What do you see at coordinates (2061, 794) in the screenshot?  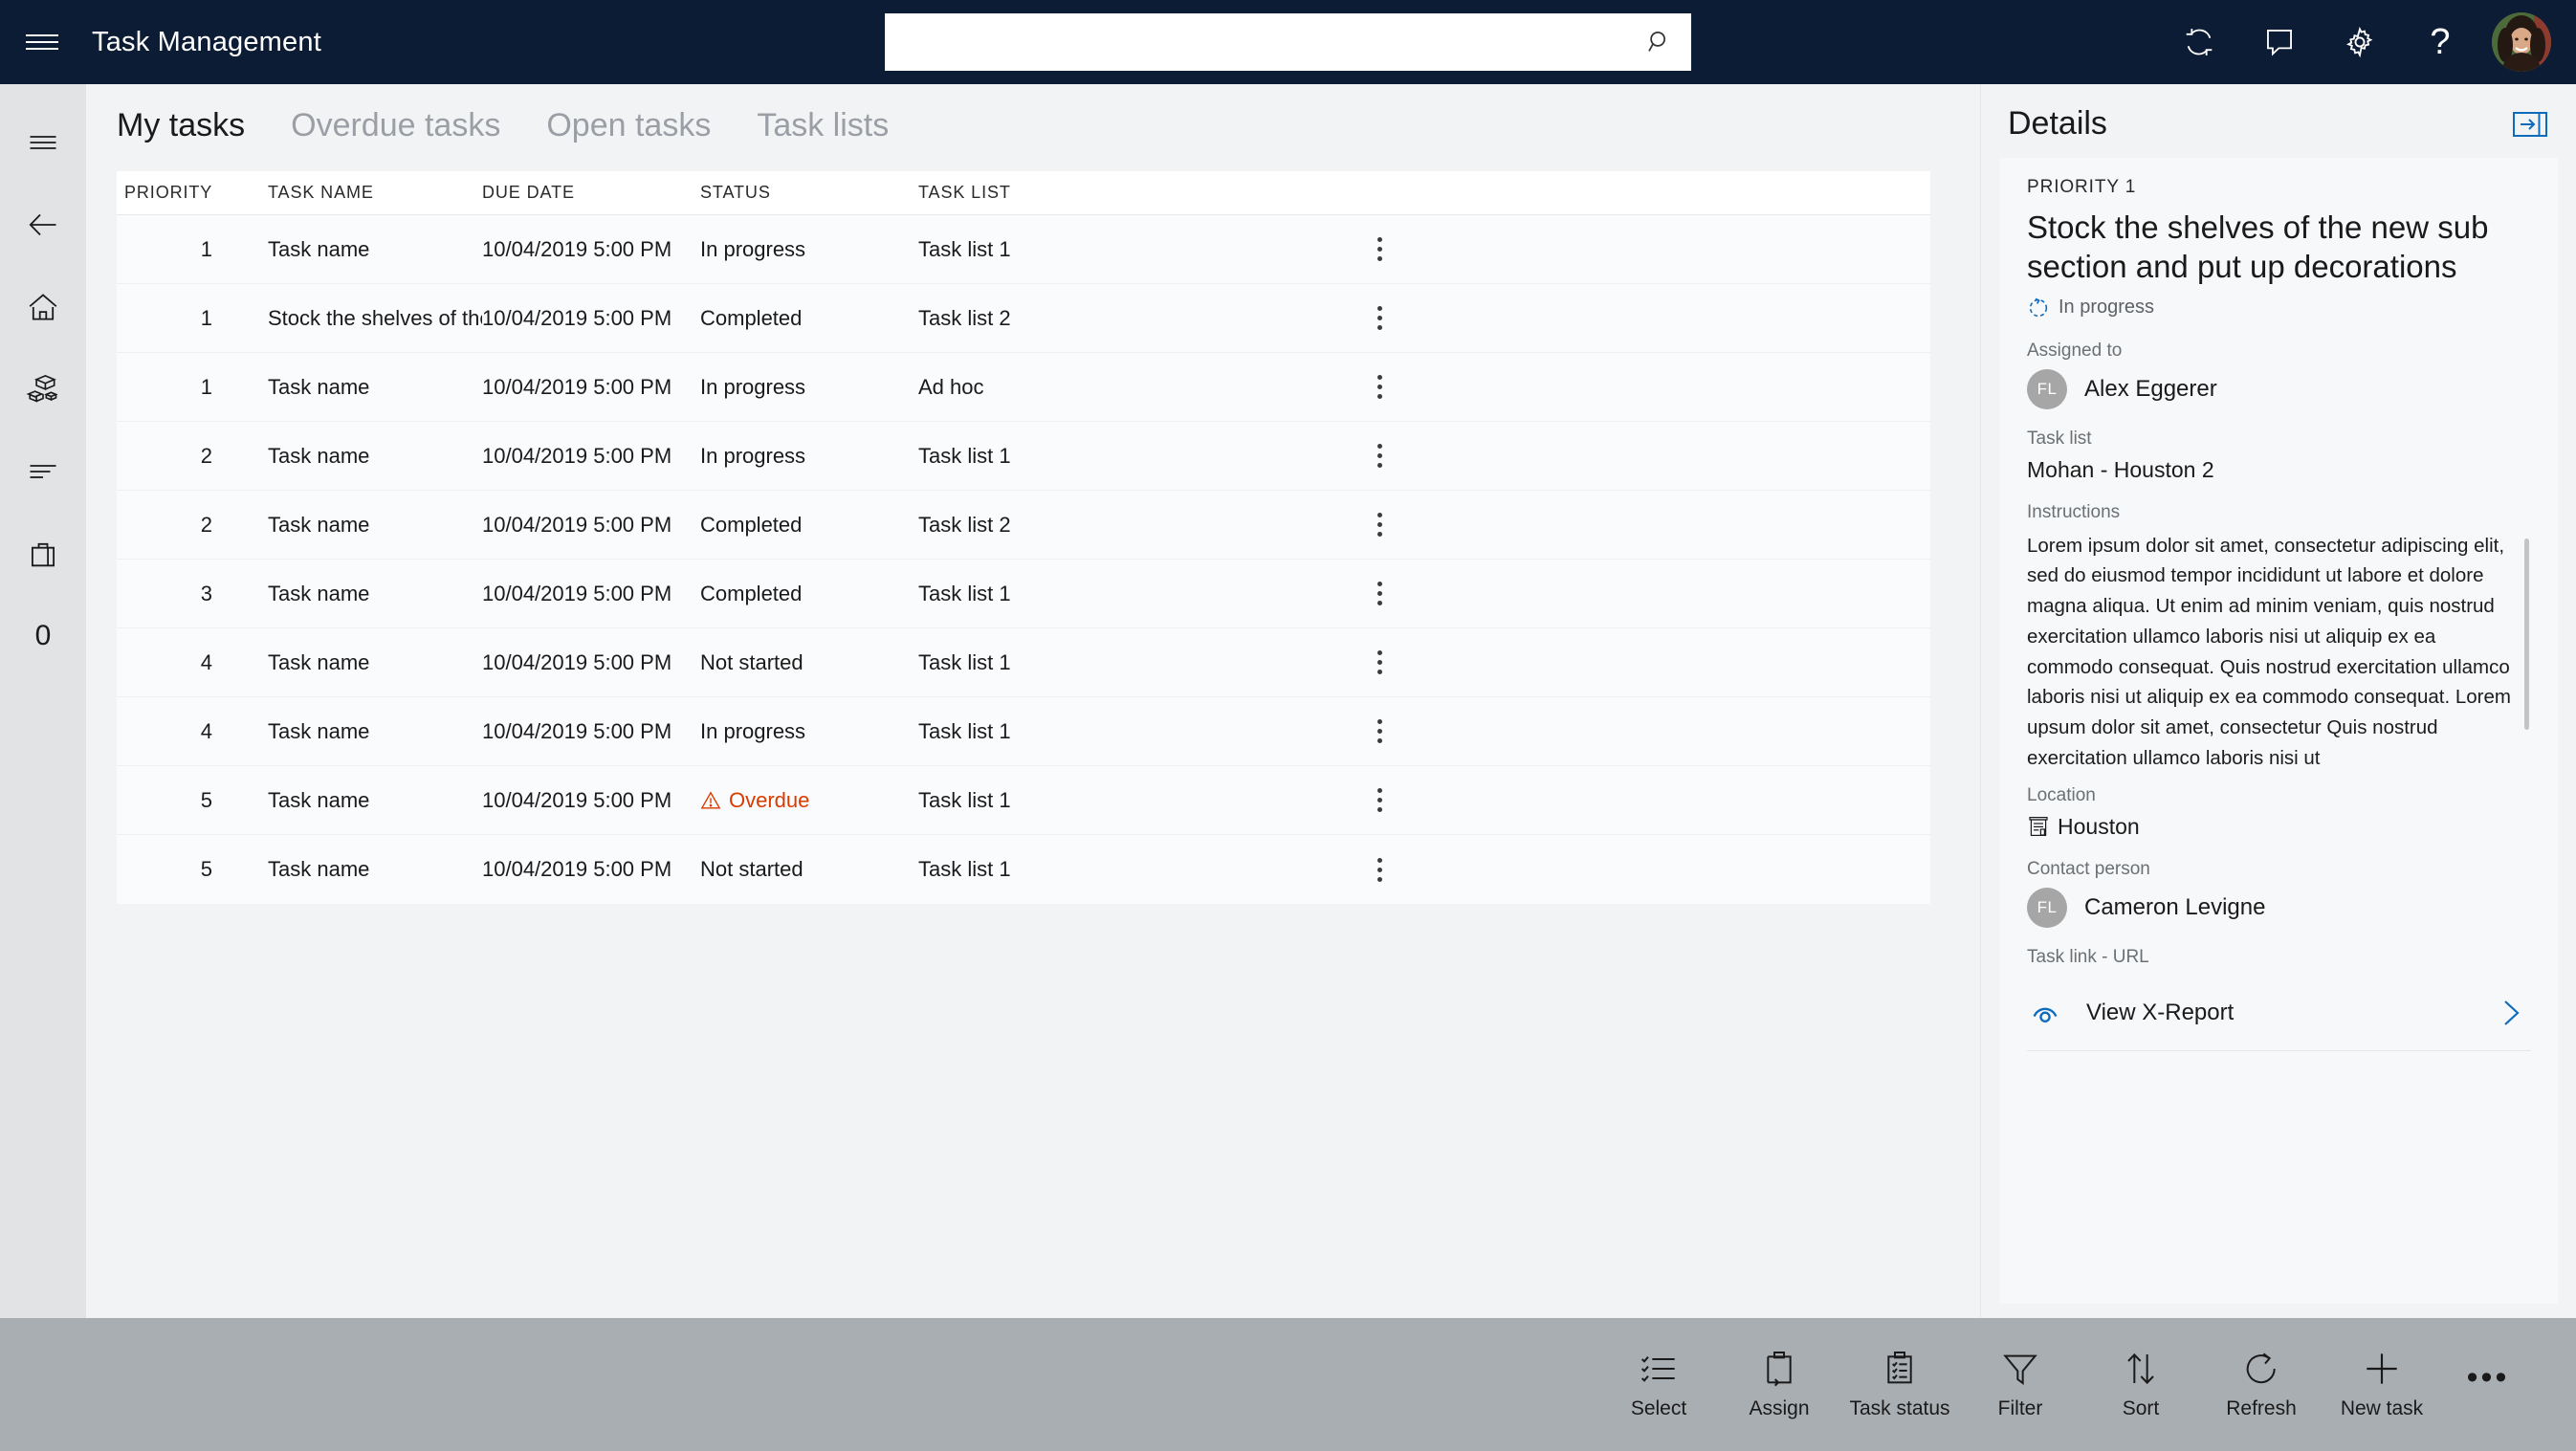 I see `details-location-label: Location` at bounding box center [2061, 794].